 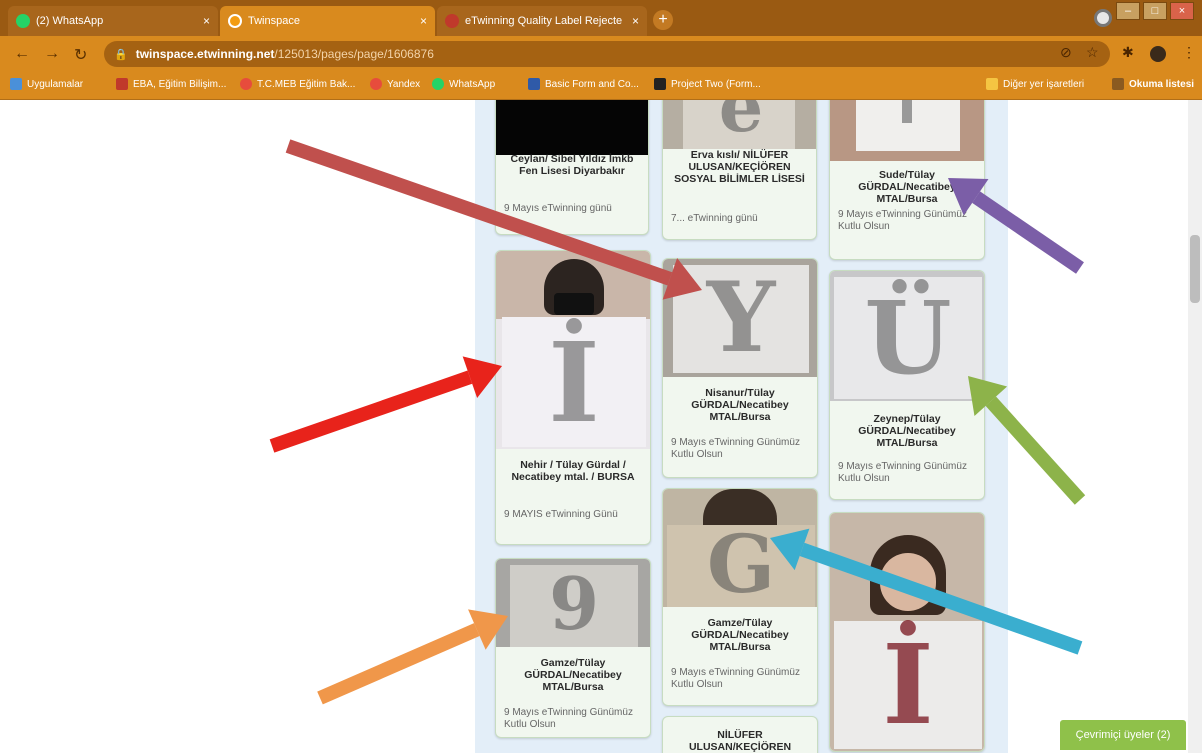 What do you see at coordinates (1195, 426) in the screenshot?
I see `page-scrollbar` at bounding box center [1195, 426].